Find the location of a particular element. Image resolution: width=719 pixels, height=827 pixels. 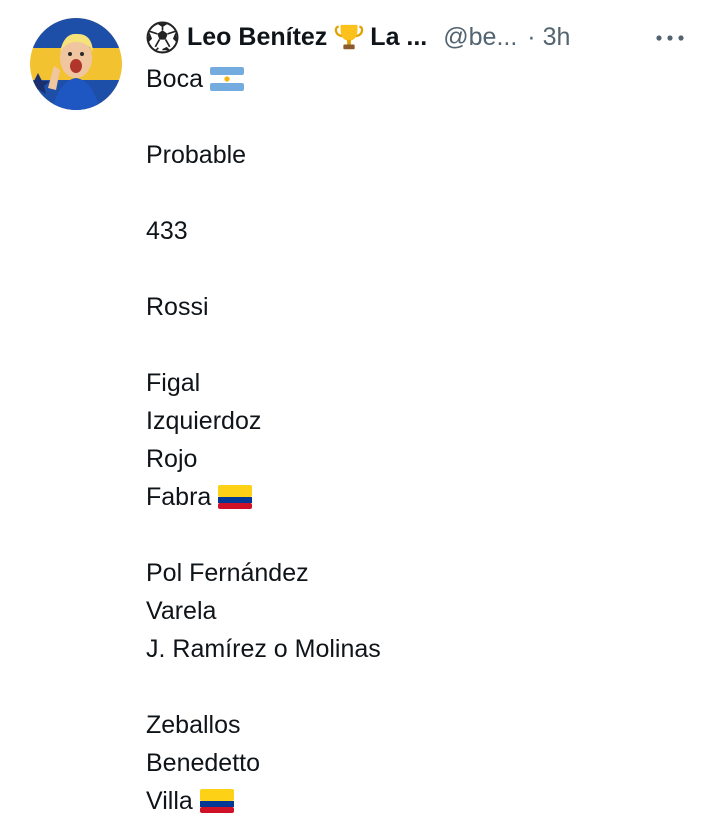

avatar is located at coordinates (76, 64).